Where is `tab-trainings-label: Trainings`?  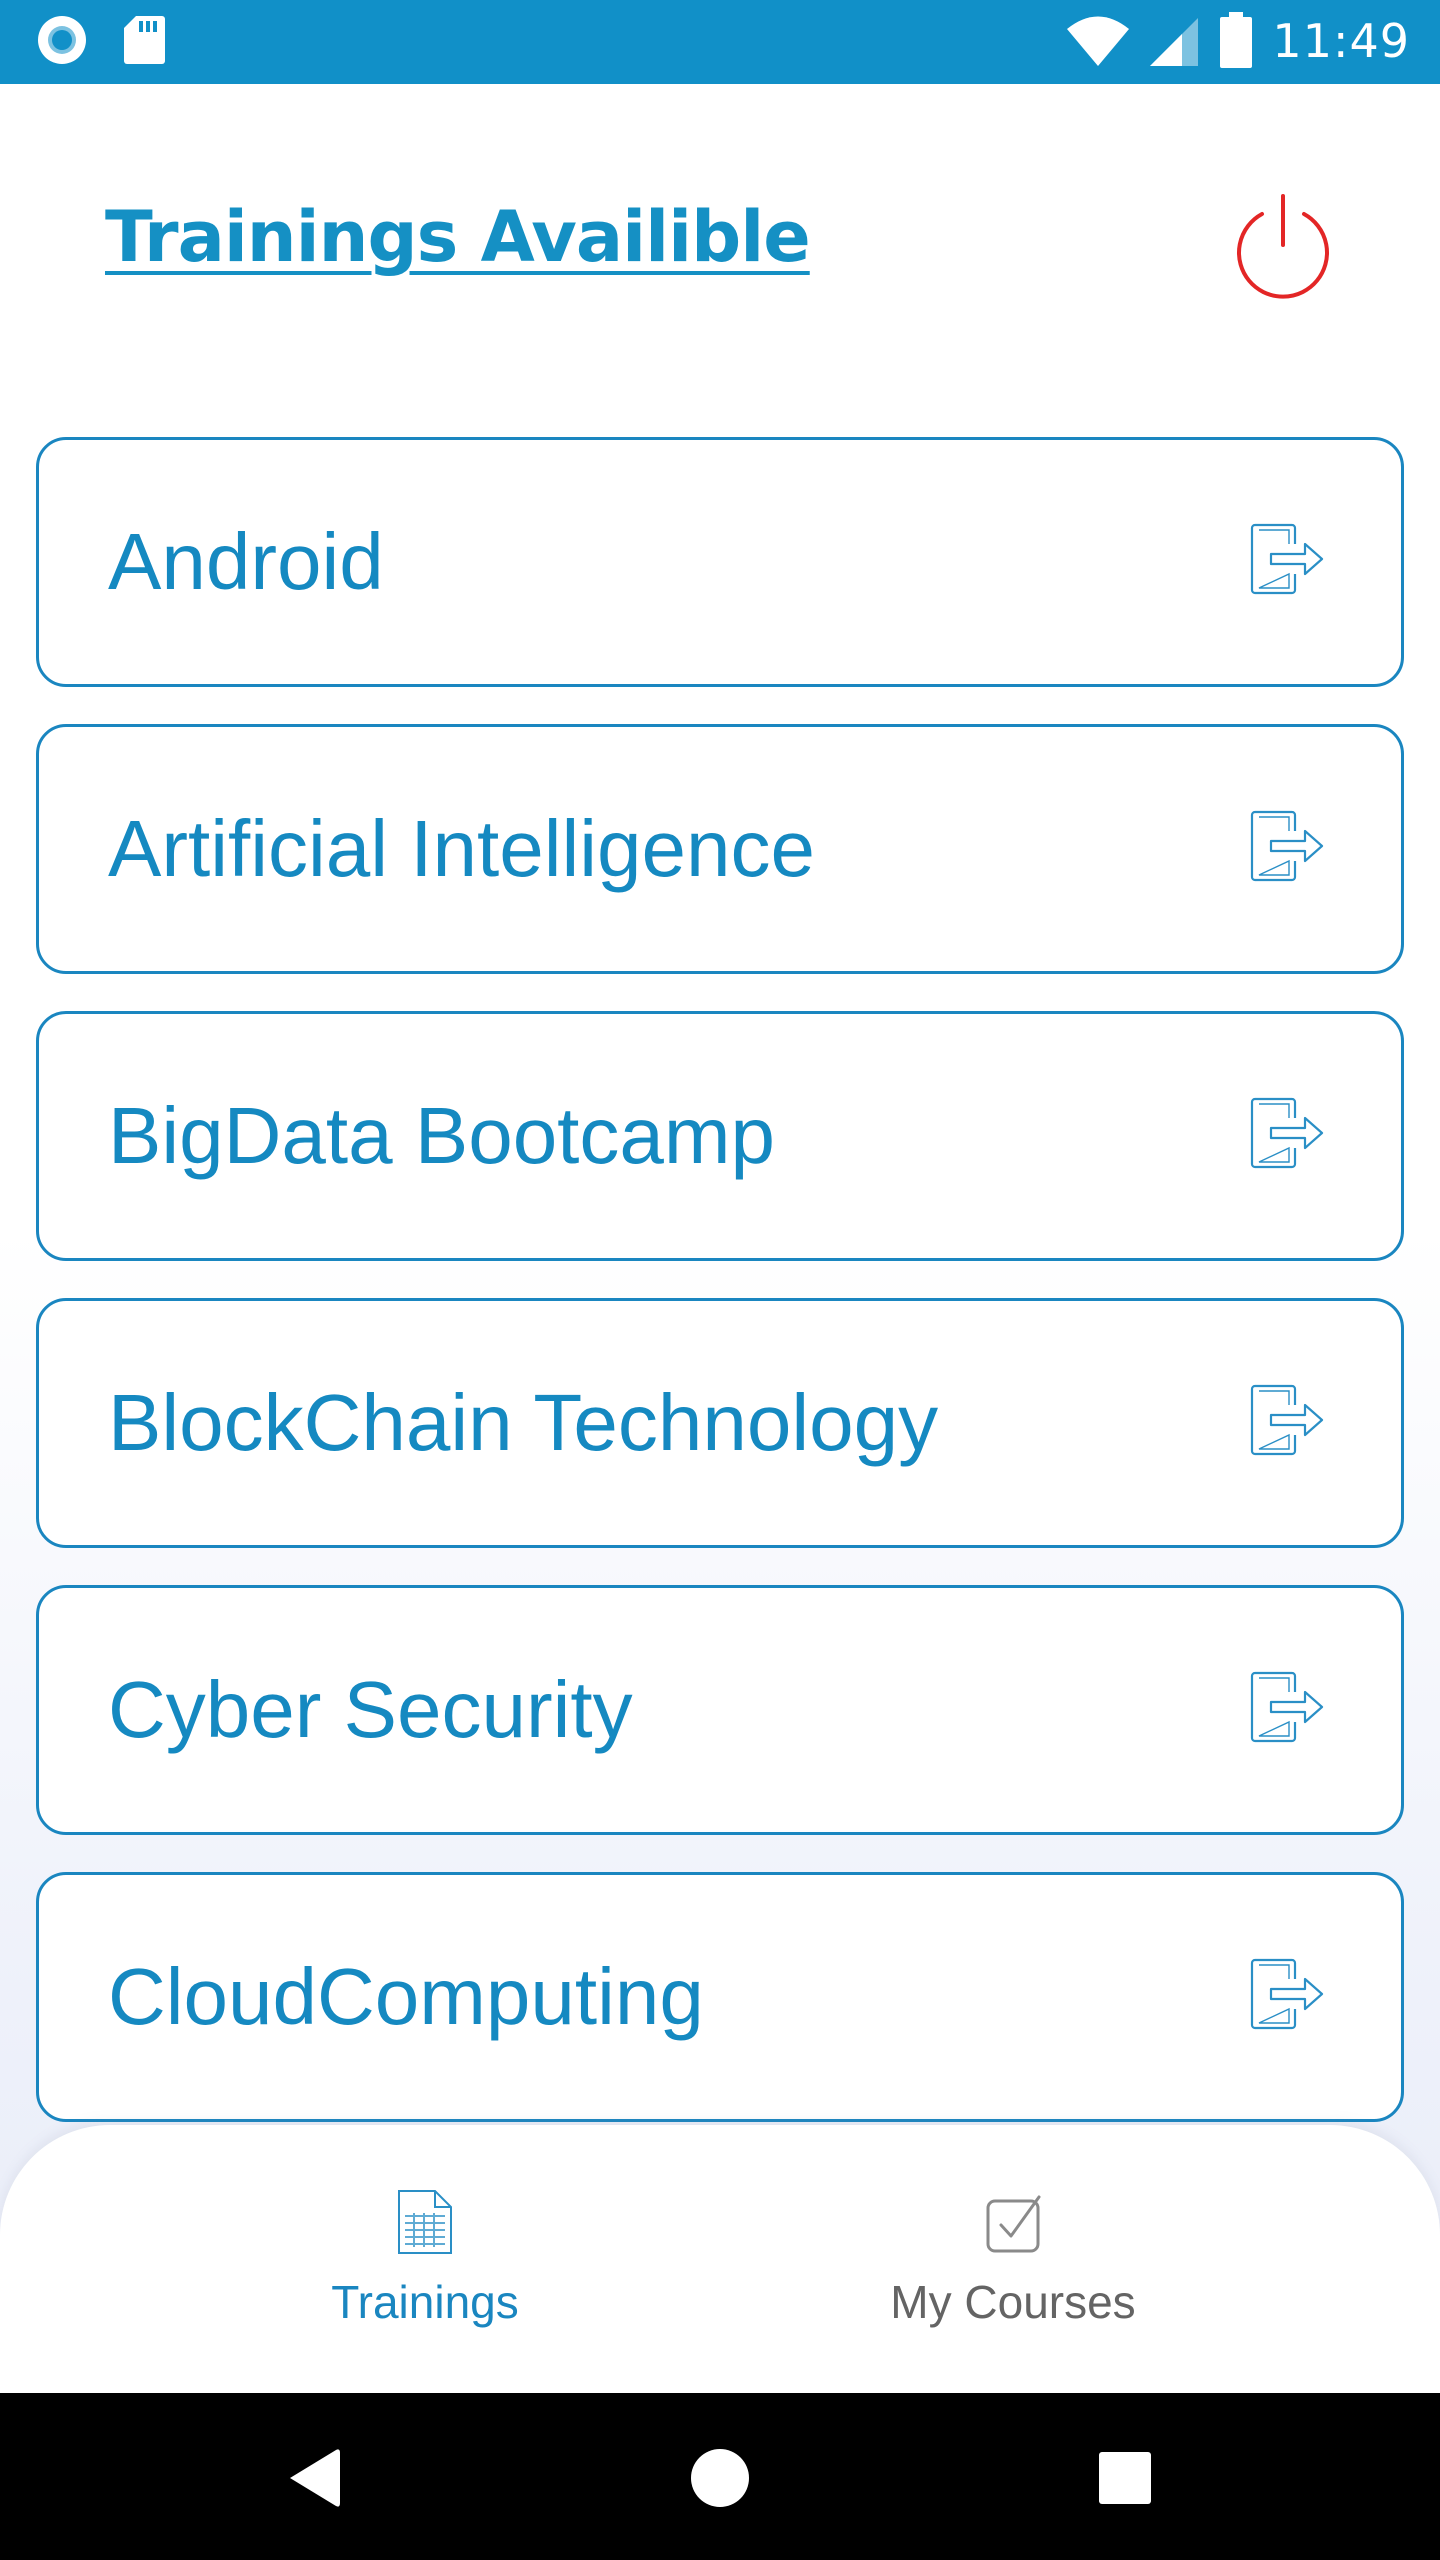 tab-trainings-label: Trainings is located at coordinates (425, 2302).